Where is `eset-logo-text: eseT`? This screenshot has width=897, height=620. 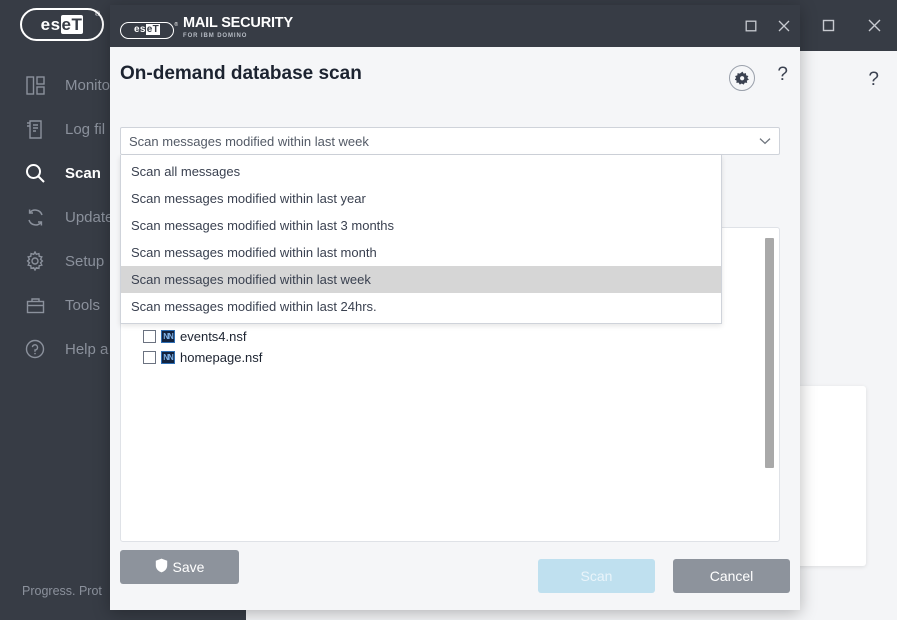 eset-logo-text: eseT is located at coordinates (62, 24).